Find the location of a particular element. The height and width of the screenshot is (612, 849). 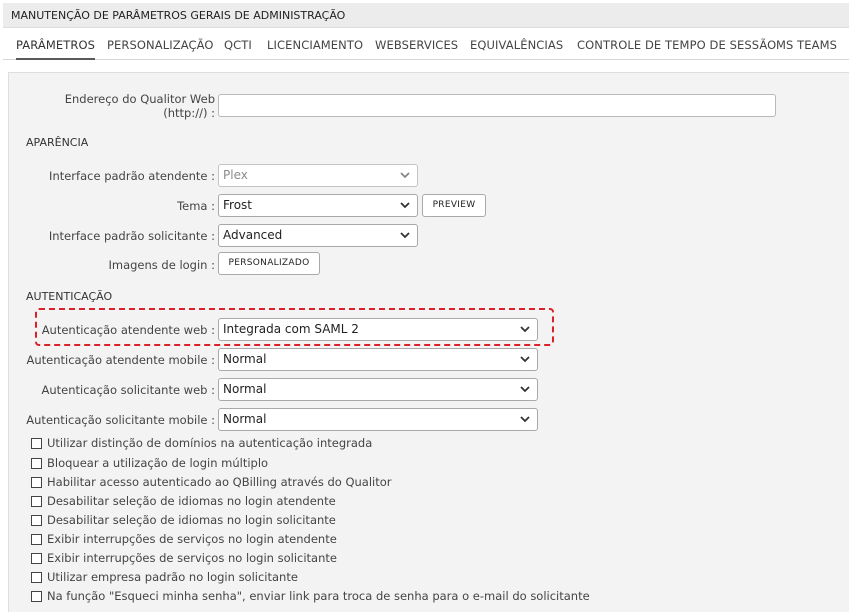

theme-value: Frost is located at coordinates (237, 205).